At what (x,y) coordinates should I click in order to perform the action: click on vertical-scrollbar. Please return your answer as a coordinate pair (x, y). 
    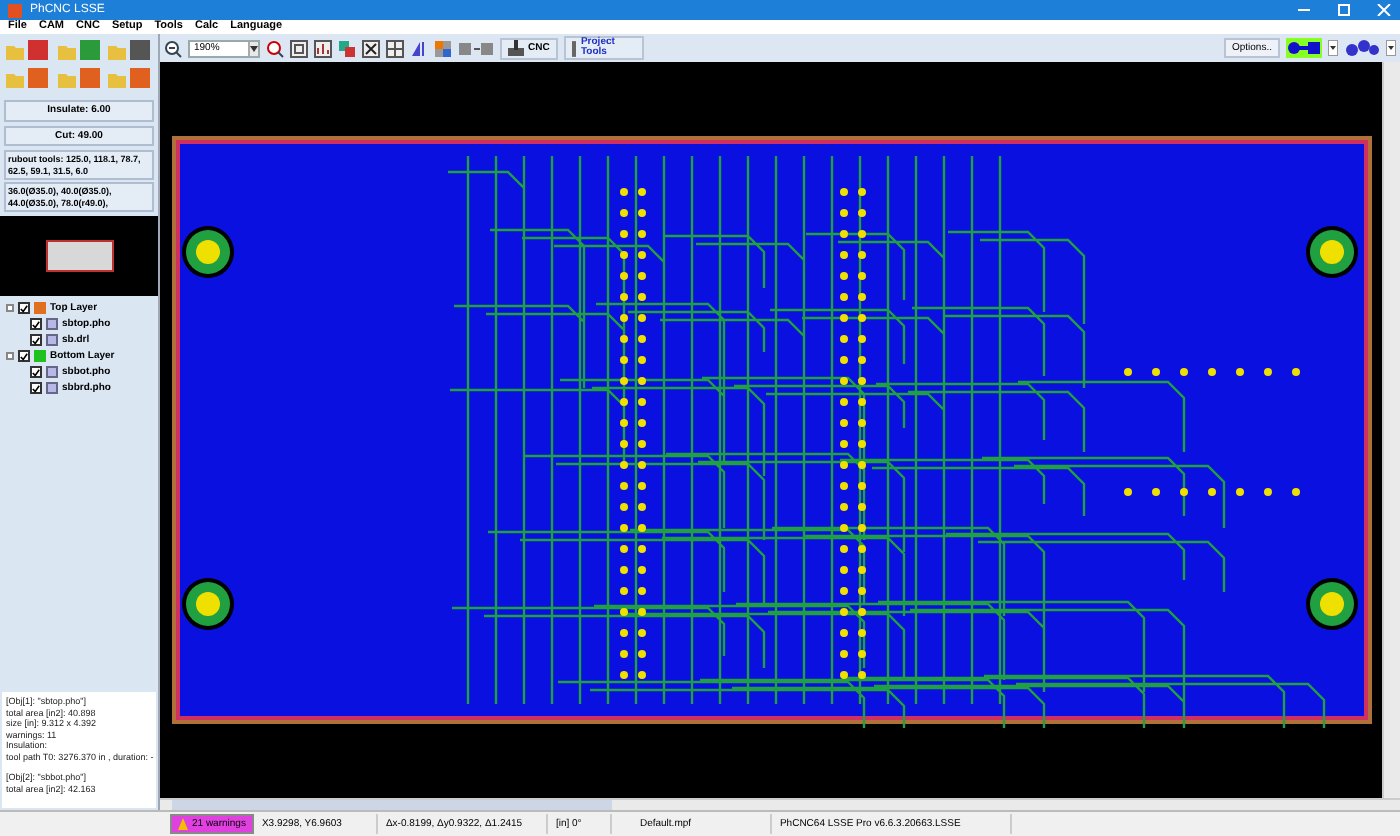
    Looking at the image, I should click on (1391, 430).